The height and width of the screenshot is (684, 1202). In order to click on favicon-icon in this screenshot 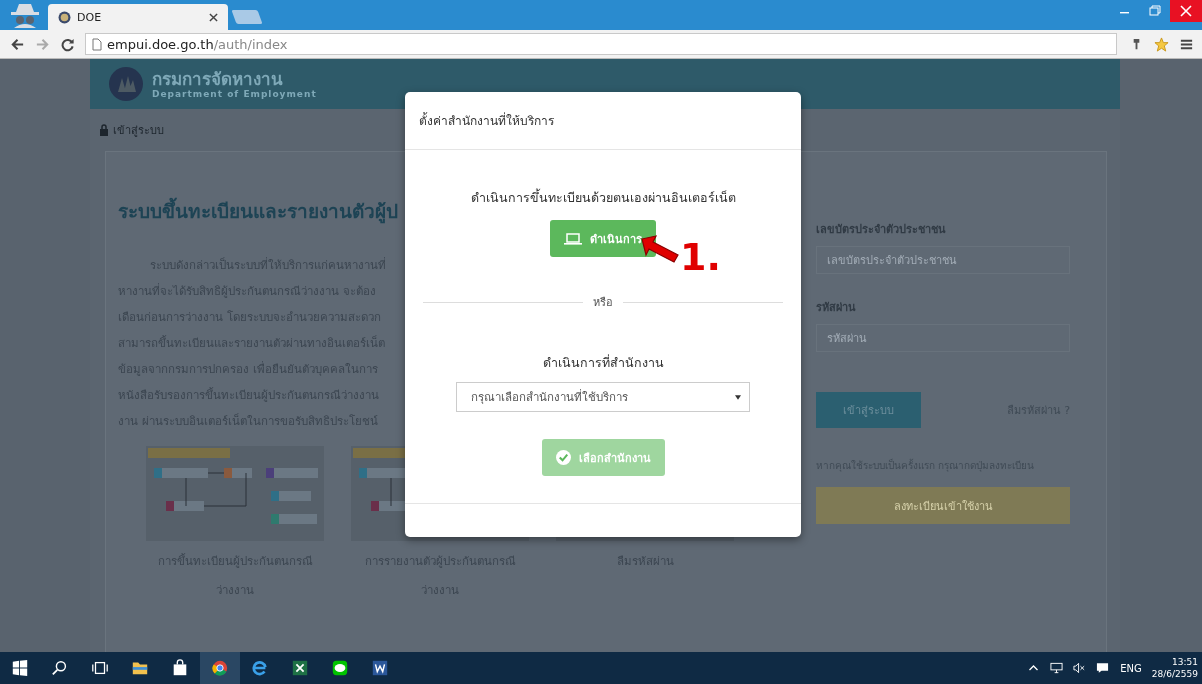, I will do `click(64, 17)`.